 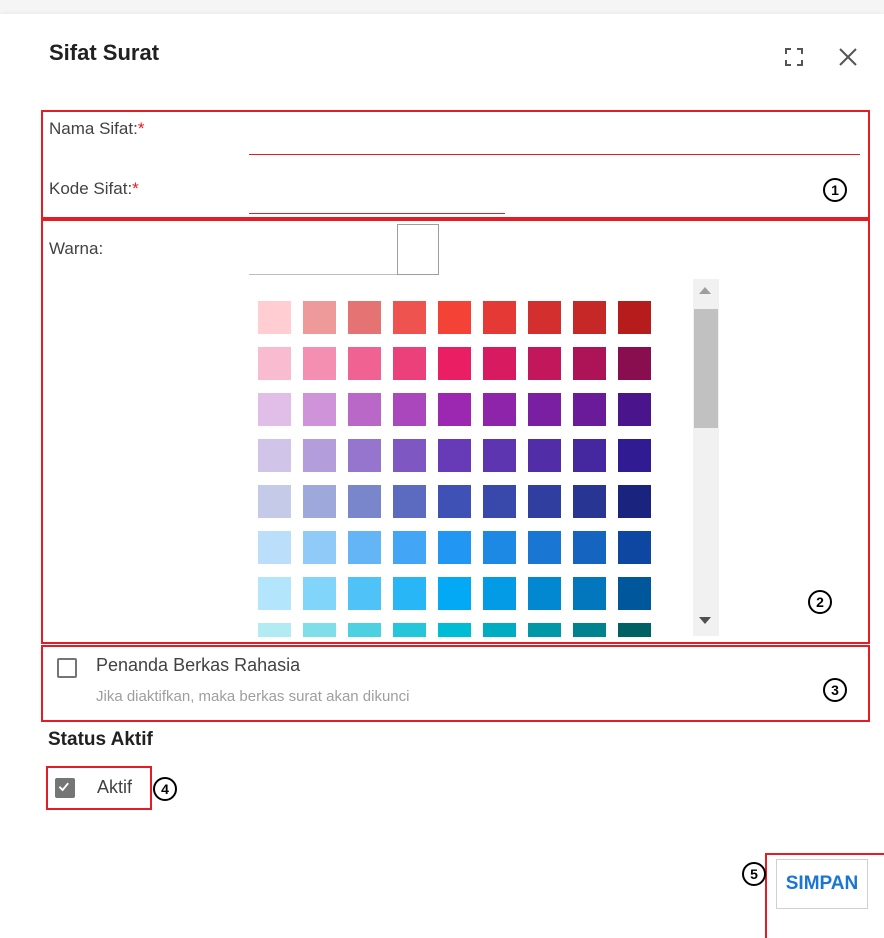 What do you see at coordinates (848, 57) in the screenshot?
I see `close-icon` at bounding box center [848, 57].